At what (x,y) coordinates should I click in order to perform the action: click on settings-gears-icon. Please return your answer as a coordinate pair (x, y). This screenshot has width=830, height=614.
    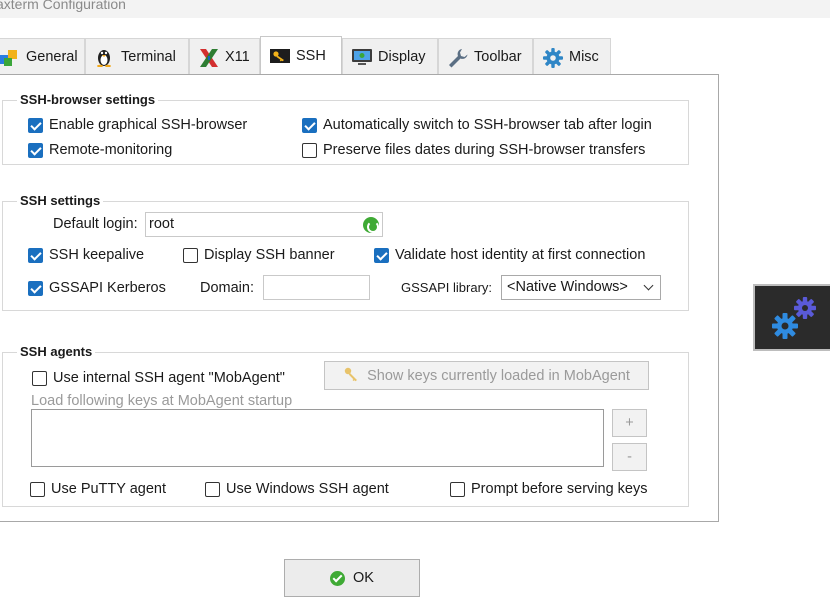
    Looking at the image, I should click on (791, 317).